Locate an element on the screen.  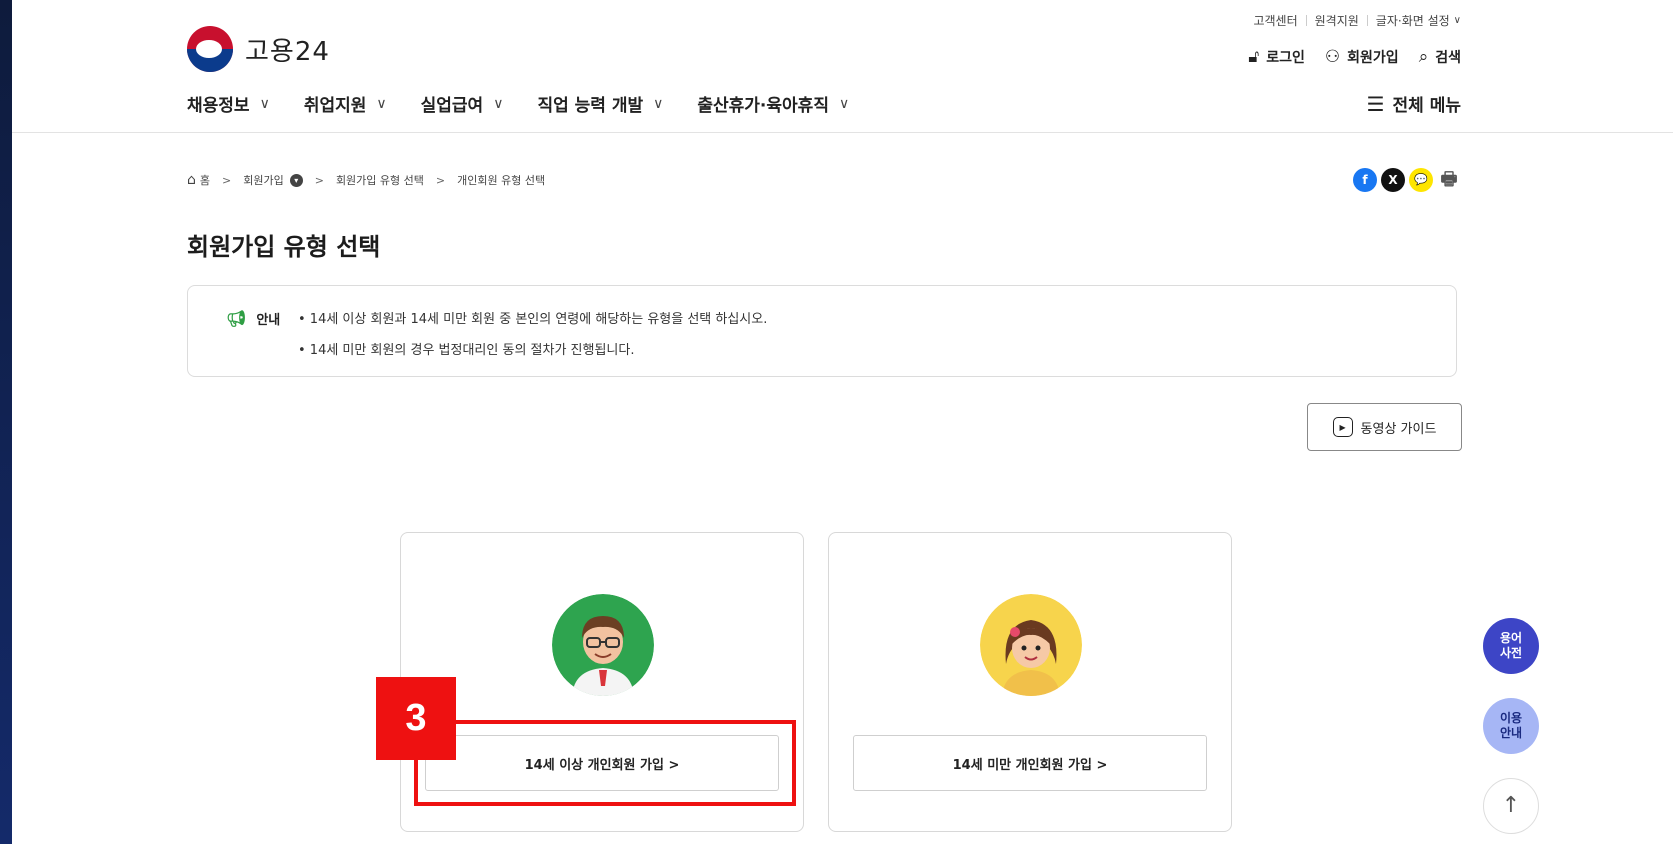
login-link: 🔓︎ 로그인 is located at coordinates (1276, 57).